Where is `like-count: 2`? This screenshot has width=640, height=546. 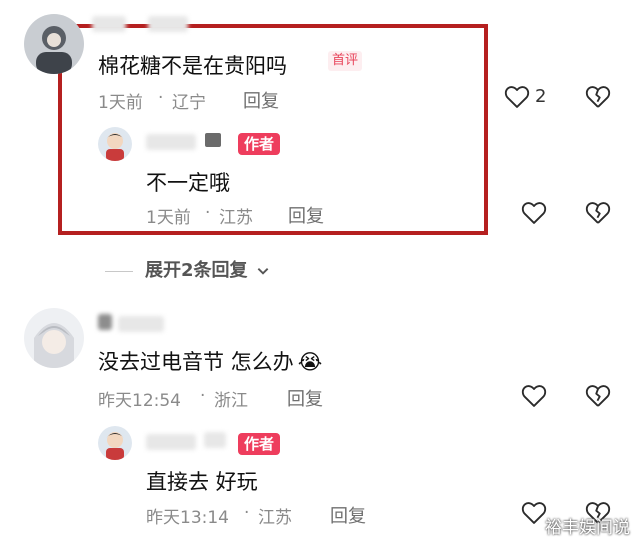
like-count: 2 is located at coordinates (541, 96).